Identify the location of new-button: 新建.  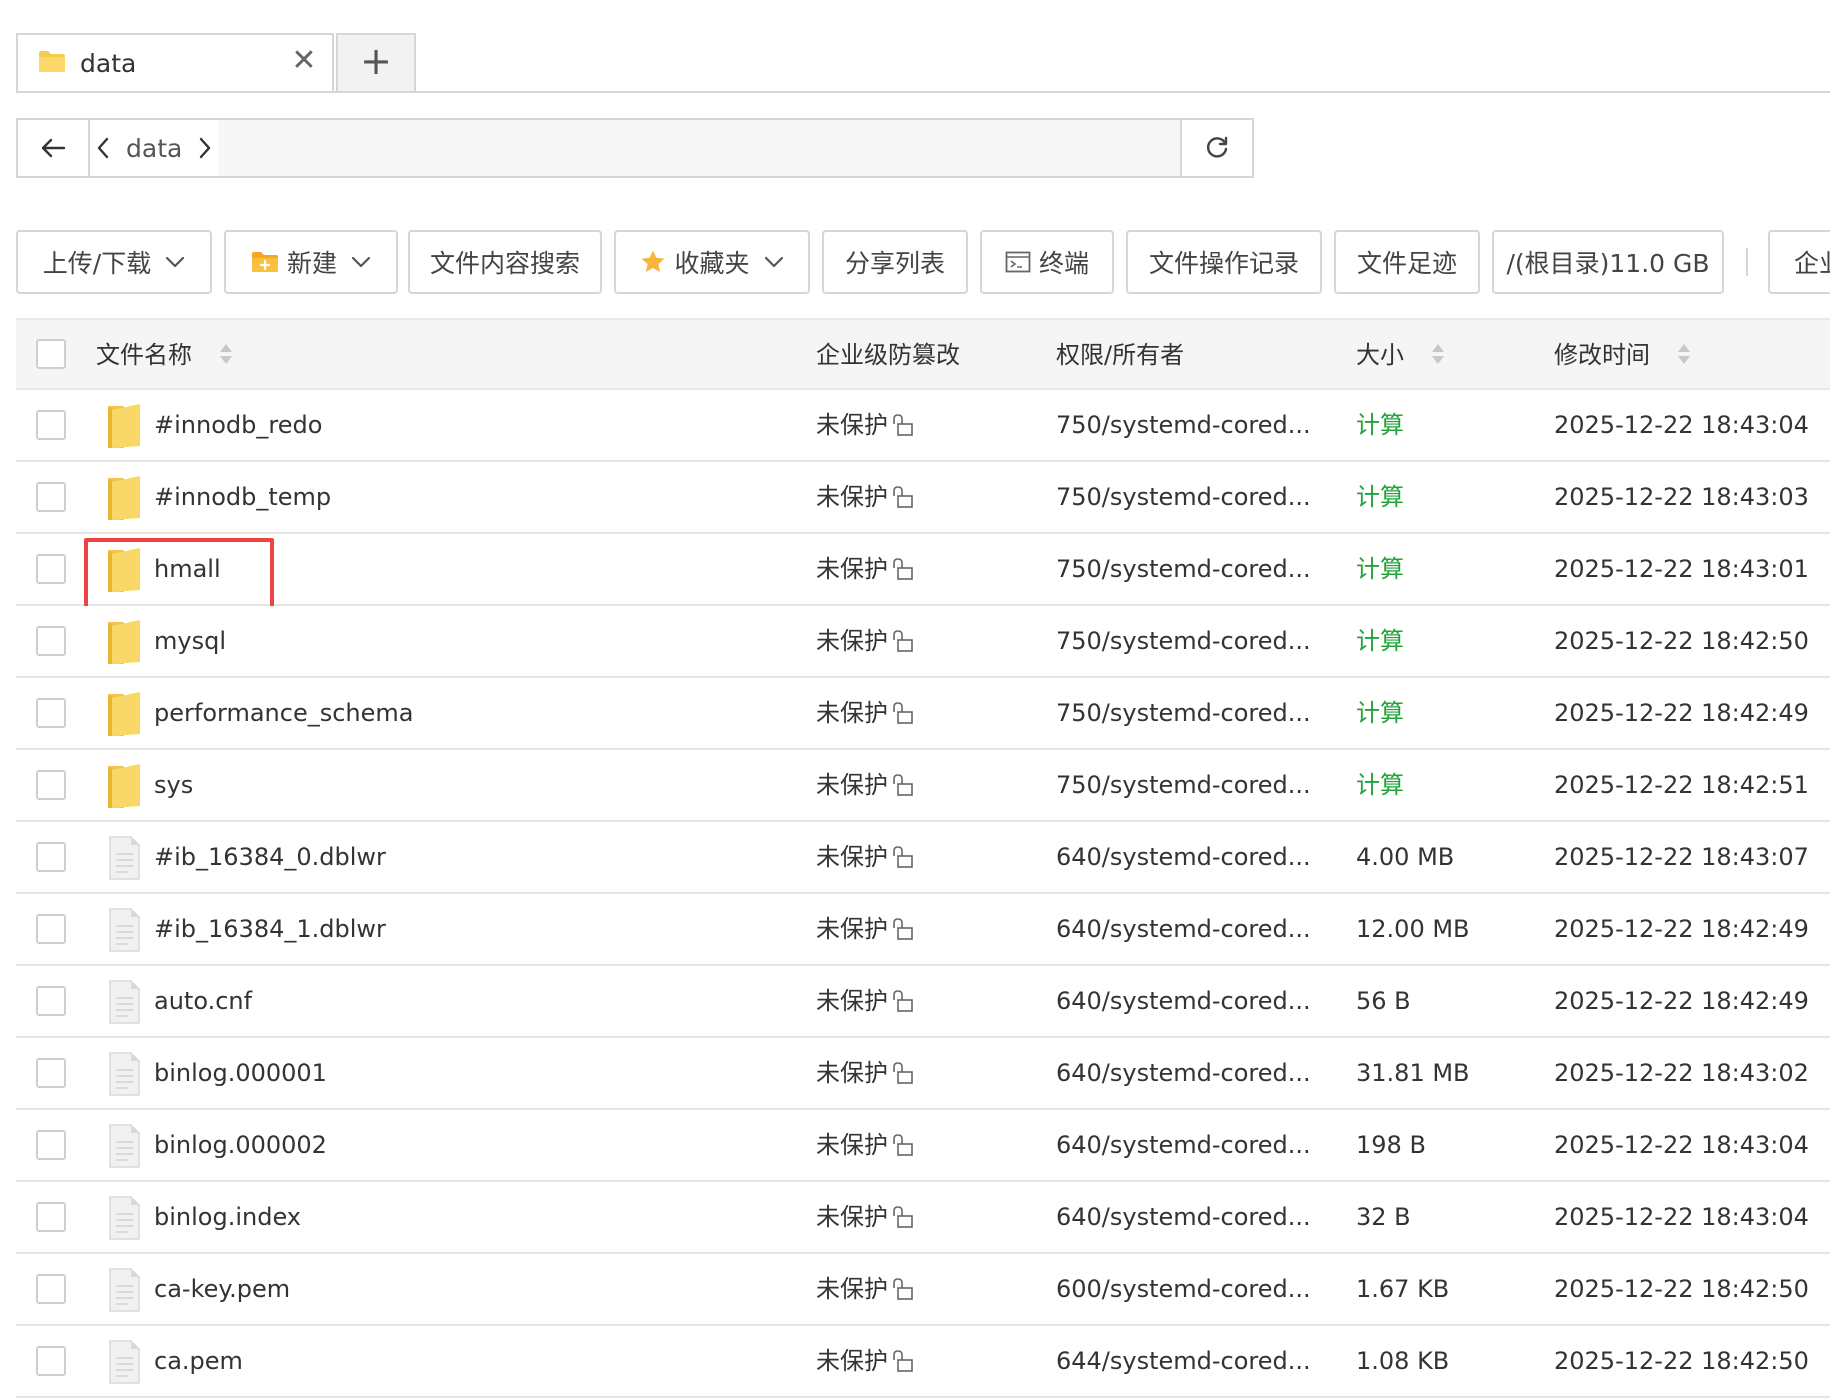
(311, 262).